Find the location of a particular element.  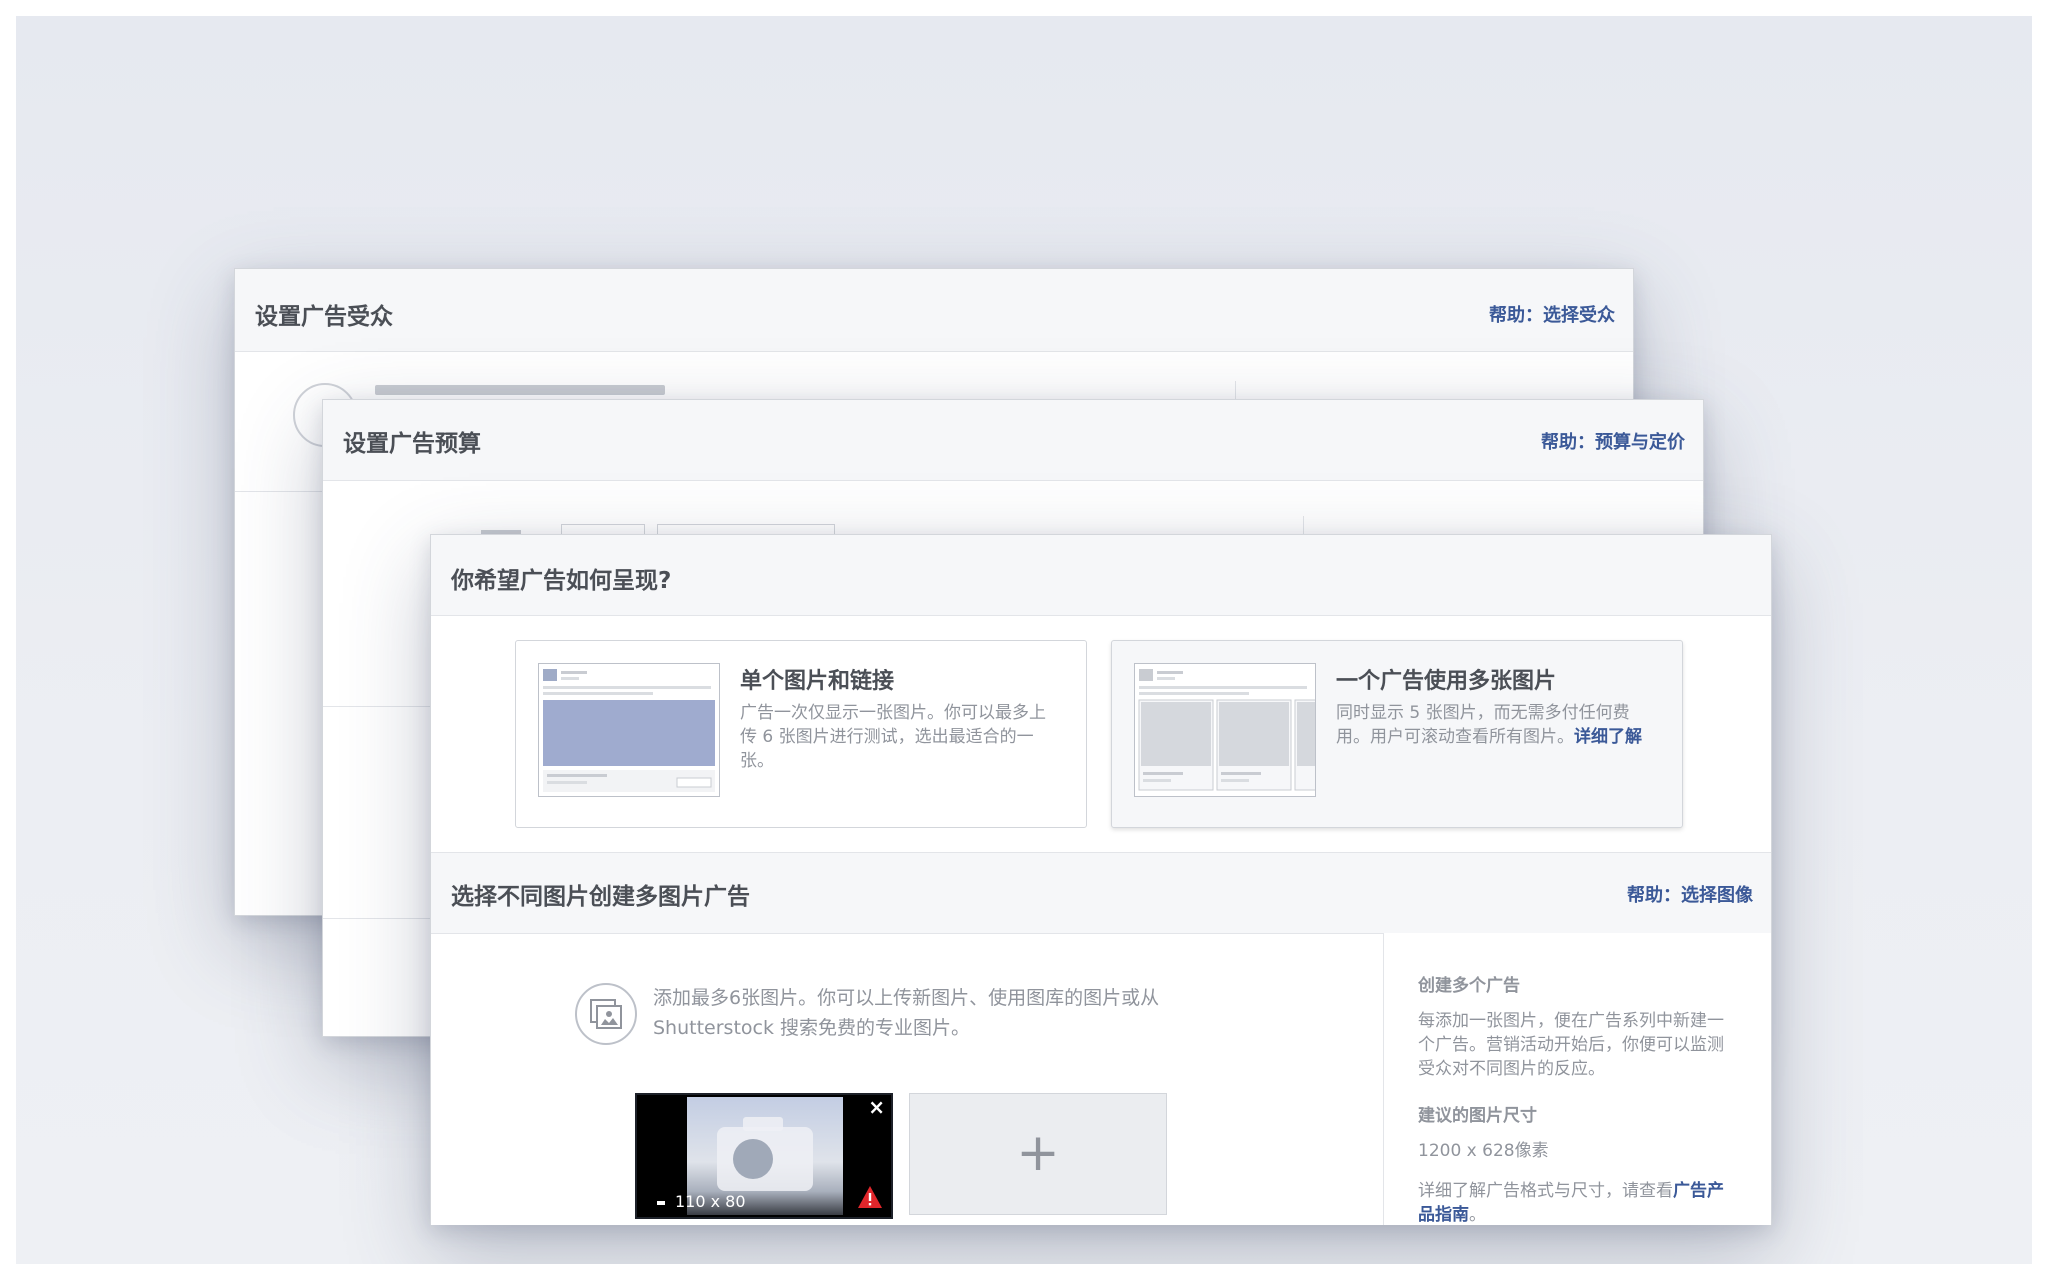

image-help-link: 帮助：选择图像 is located at coordinates (1690, 894).